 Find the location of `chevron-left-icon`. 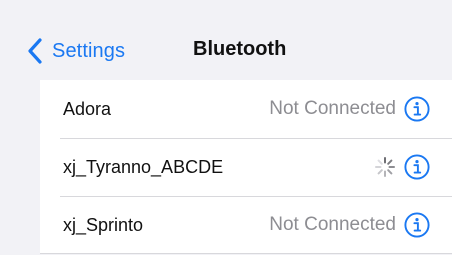

chevron-left-icon is located at coordinates (35, 51).